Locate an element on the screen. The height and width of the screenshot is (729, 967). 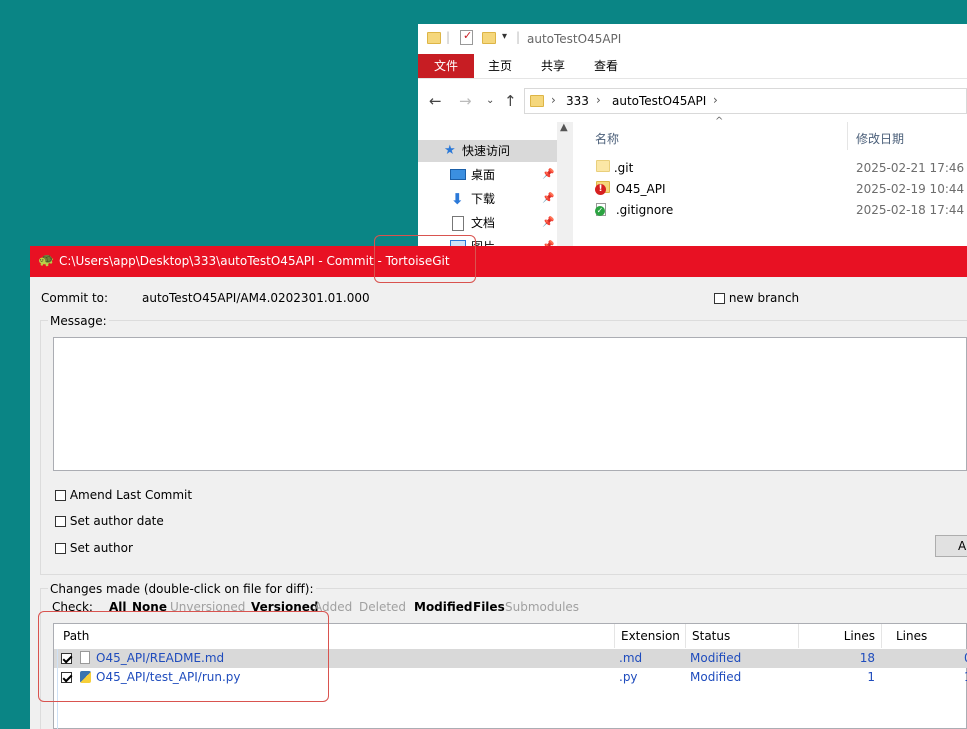
set-author-checkbox: Set author is located at coordinates (94, 548).